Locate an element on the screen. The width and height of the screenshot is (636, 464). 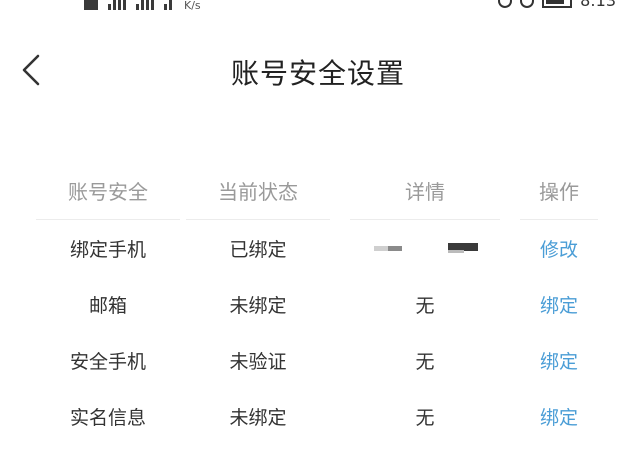
row-item-label: 邮箱 is located at coordinates (107, 305).